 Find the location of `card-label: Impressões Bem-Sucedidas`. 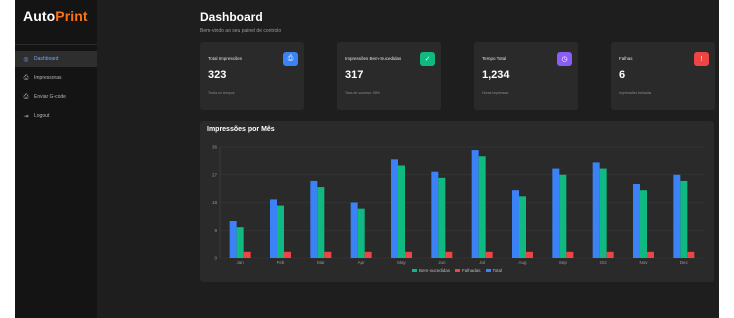

card-label: Impressões Bem-Sucedidas is located at coordinates (373, 58).